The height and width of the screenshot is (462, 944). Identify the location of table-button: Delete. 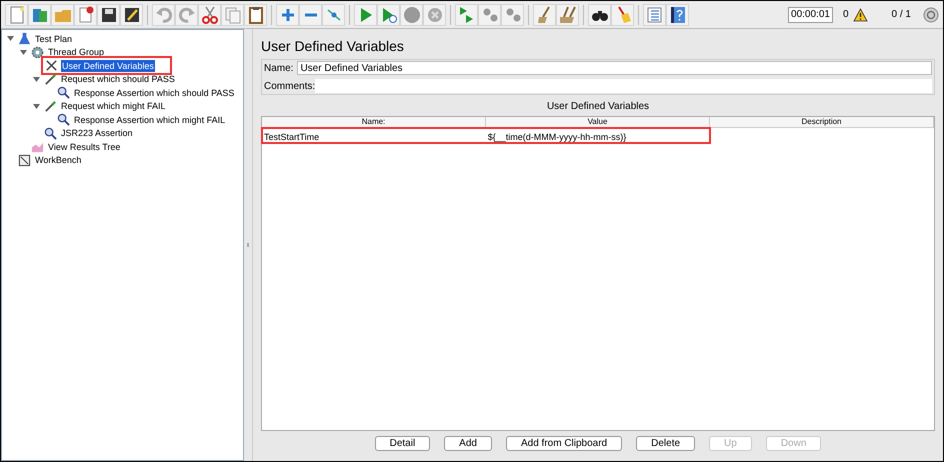
(666, 443).